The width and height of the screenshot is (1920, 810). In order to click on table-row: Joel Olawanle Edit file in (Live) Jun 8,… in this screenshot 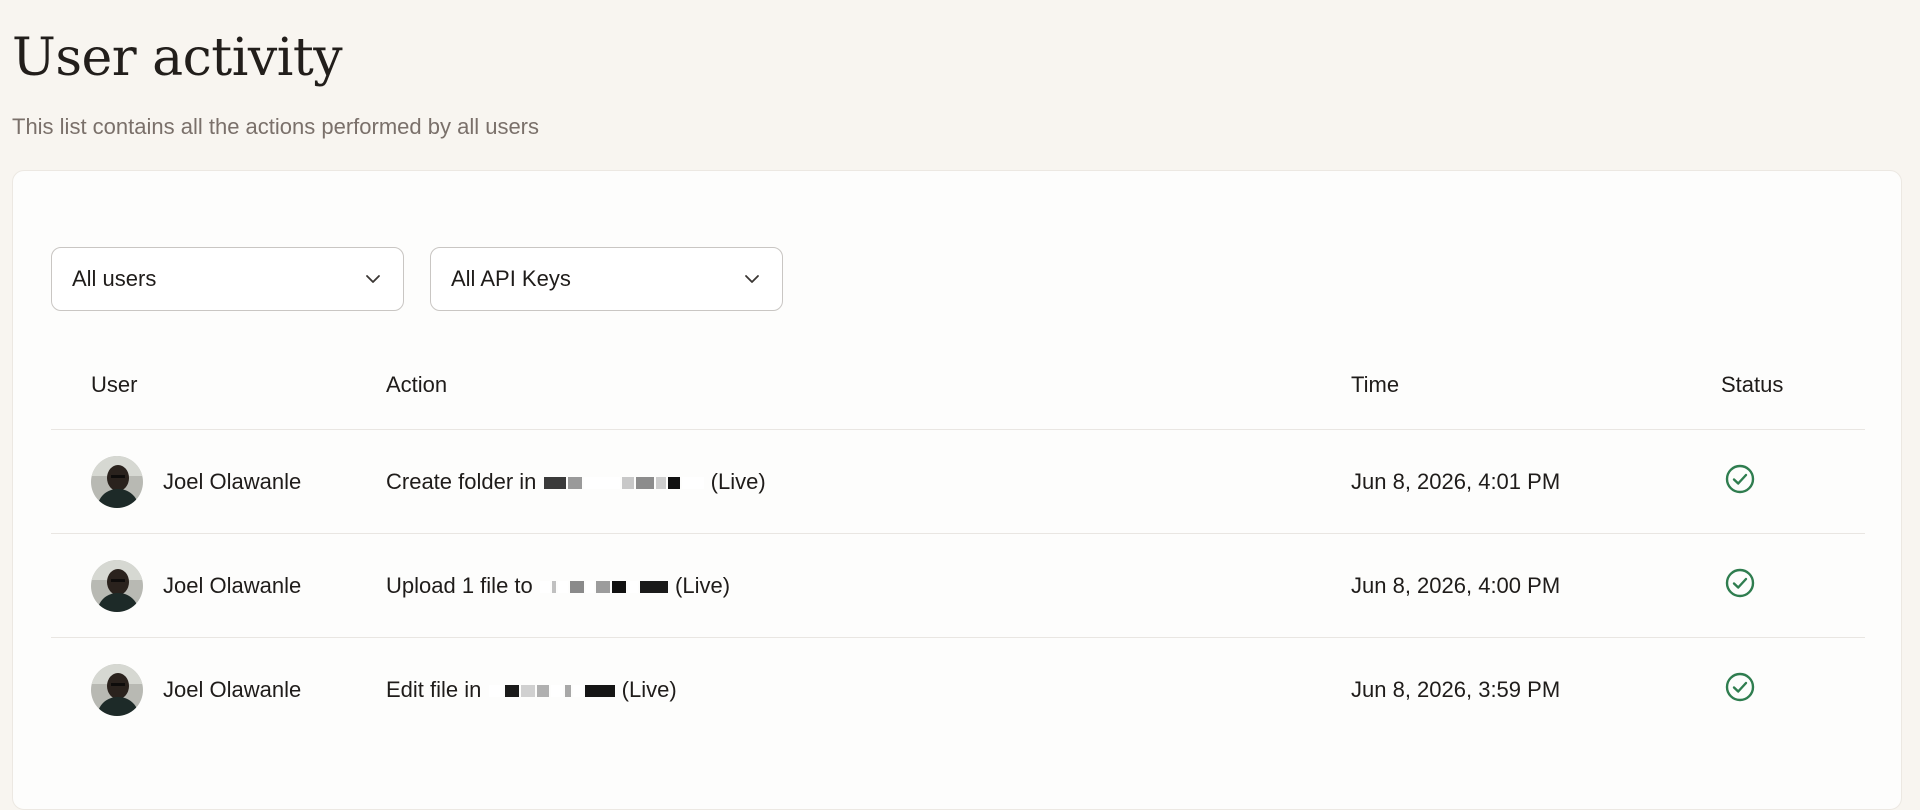, I will do `click(958, 689)`.